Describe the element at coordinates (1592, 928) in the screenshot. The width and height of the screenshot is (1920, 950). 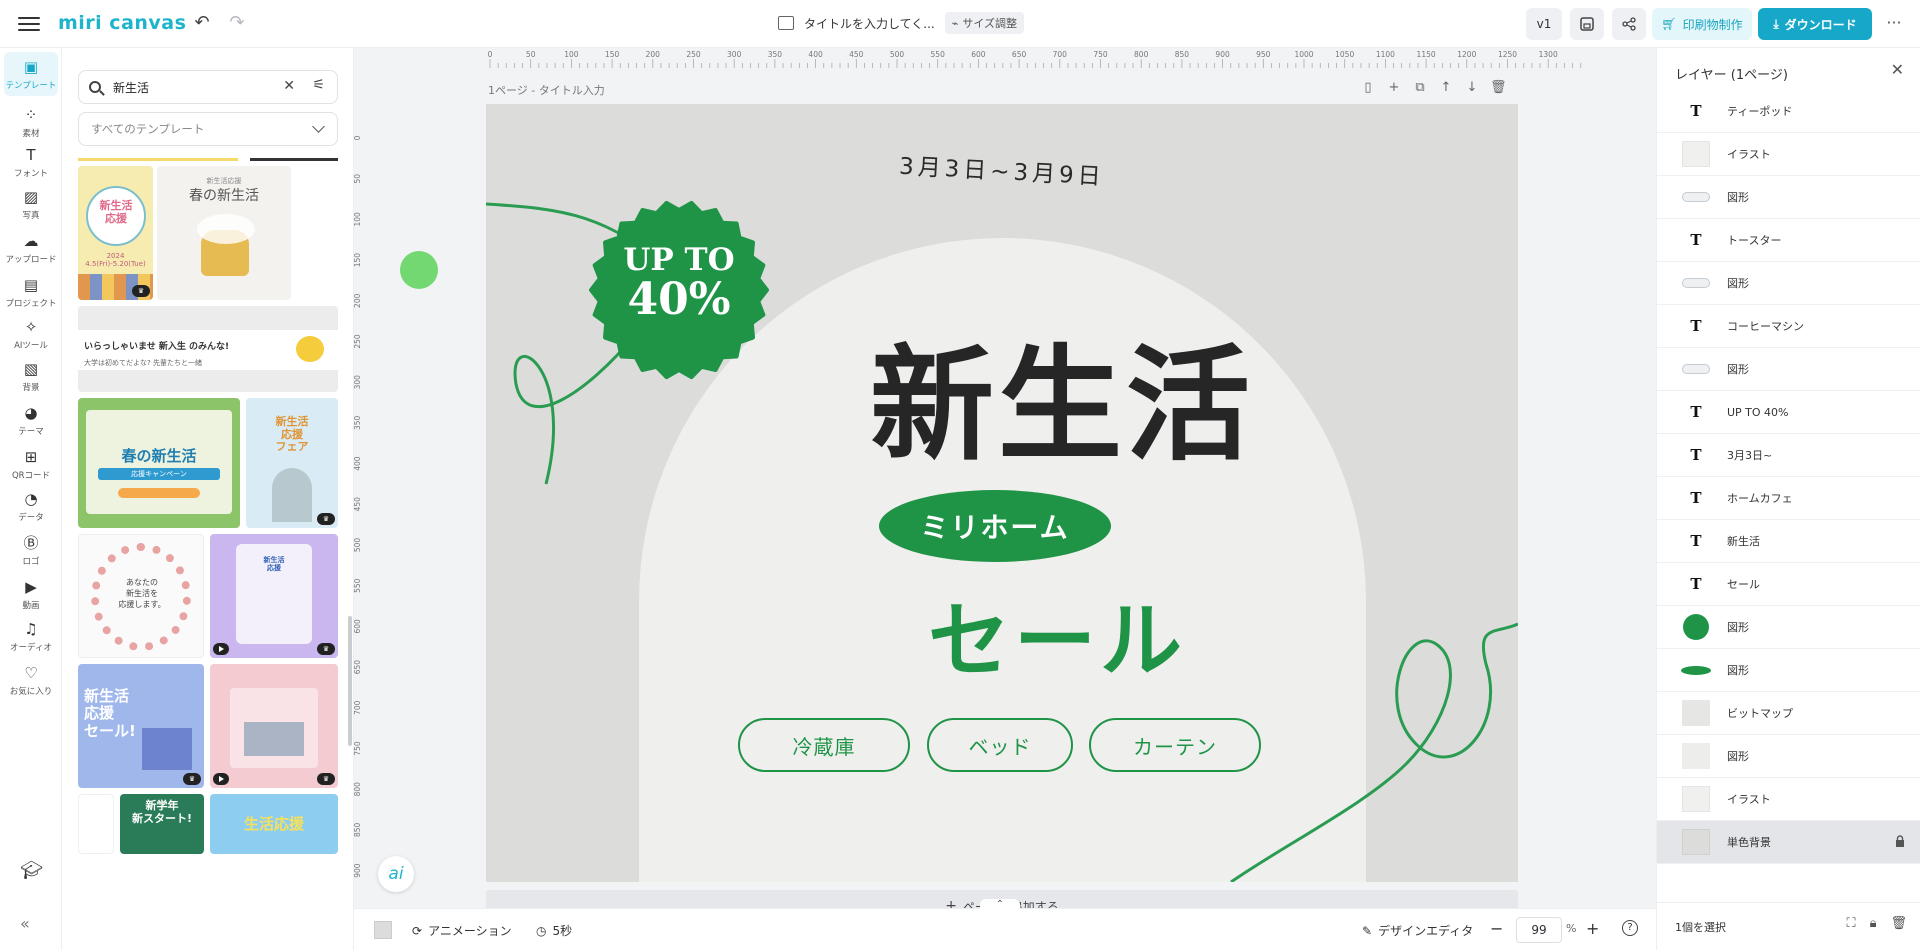
I see `zoom-in-button: +` at that location.